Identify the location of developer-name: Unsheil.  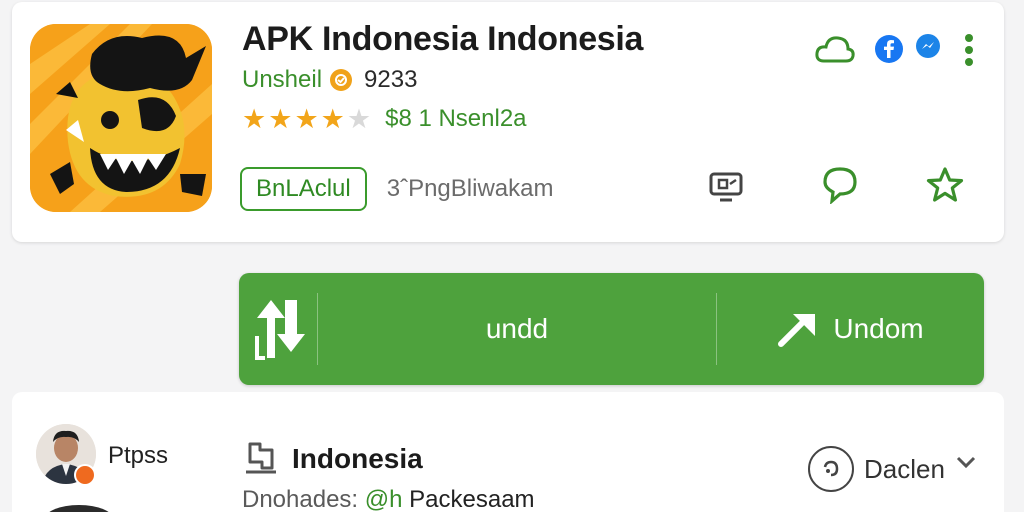
(282, 80).